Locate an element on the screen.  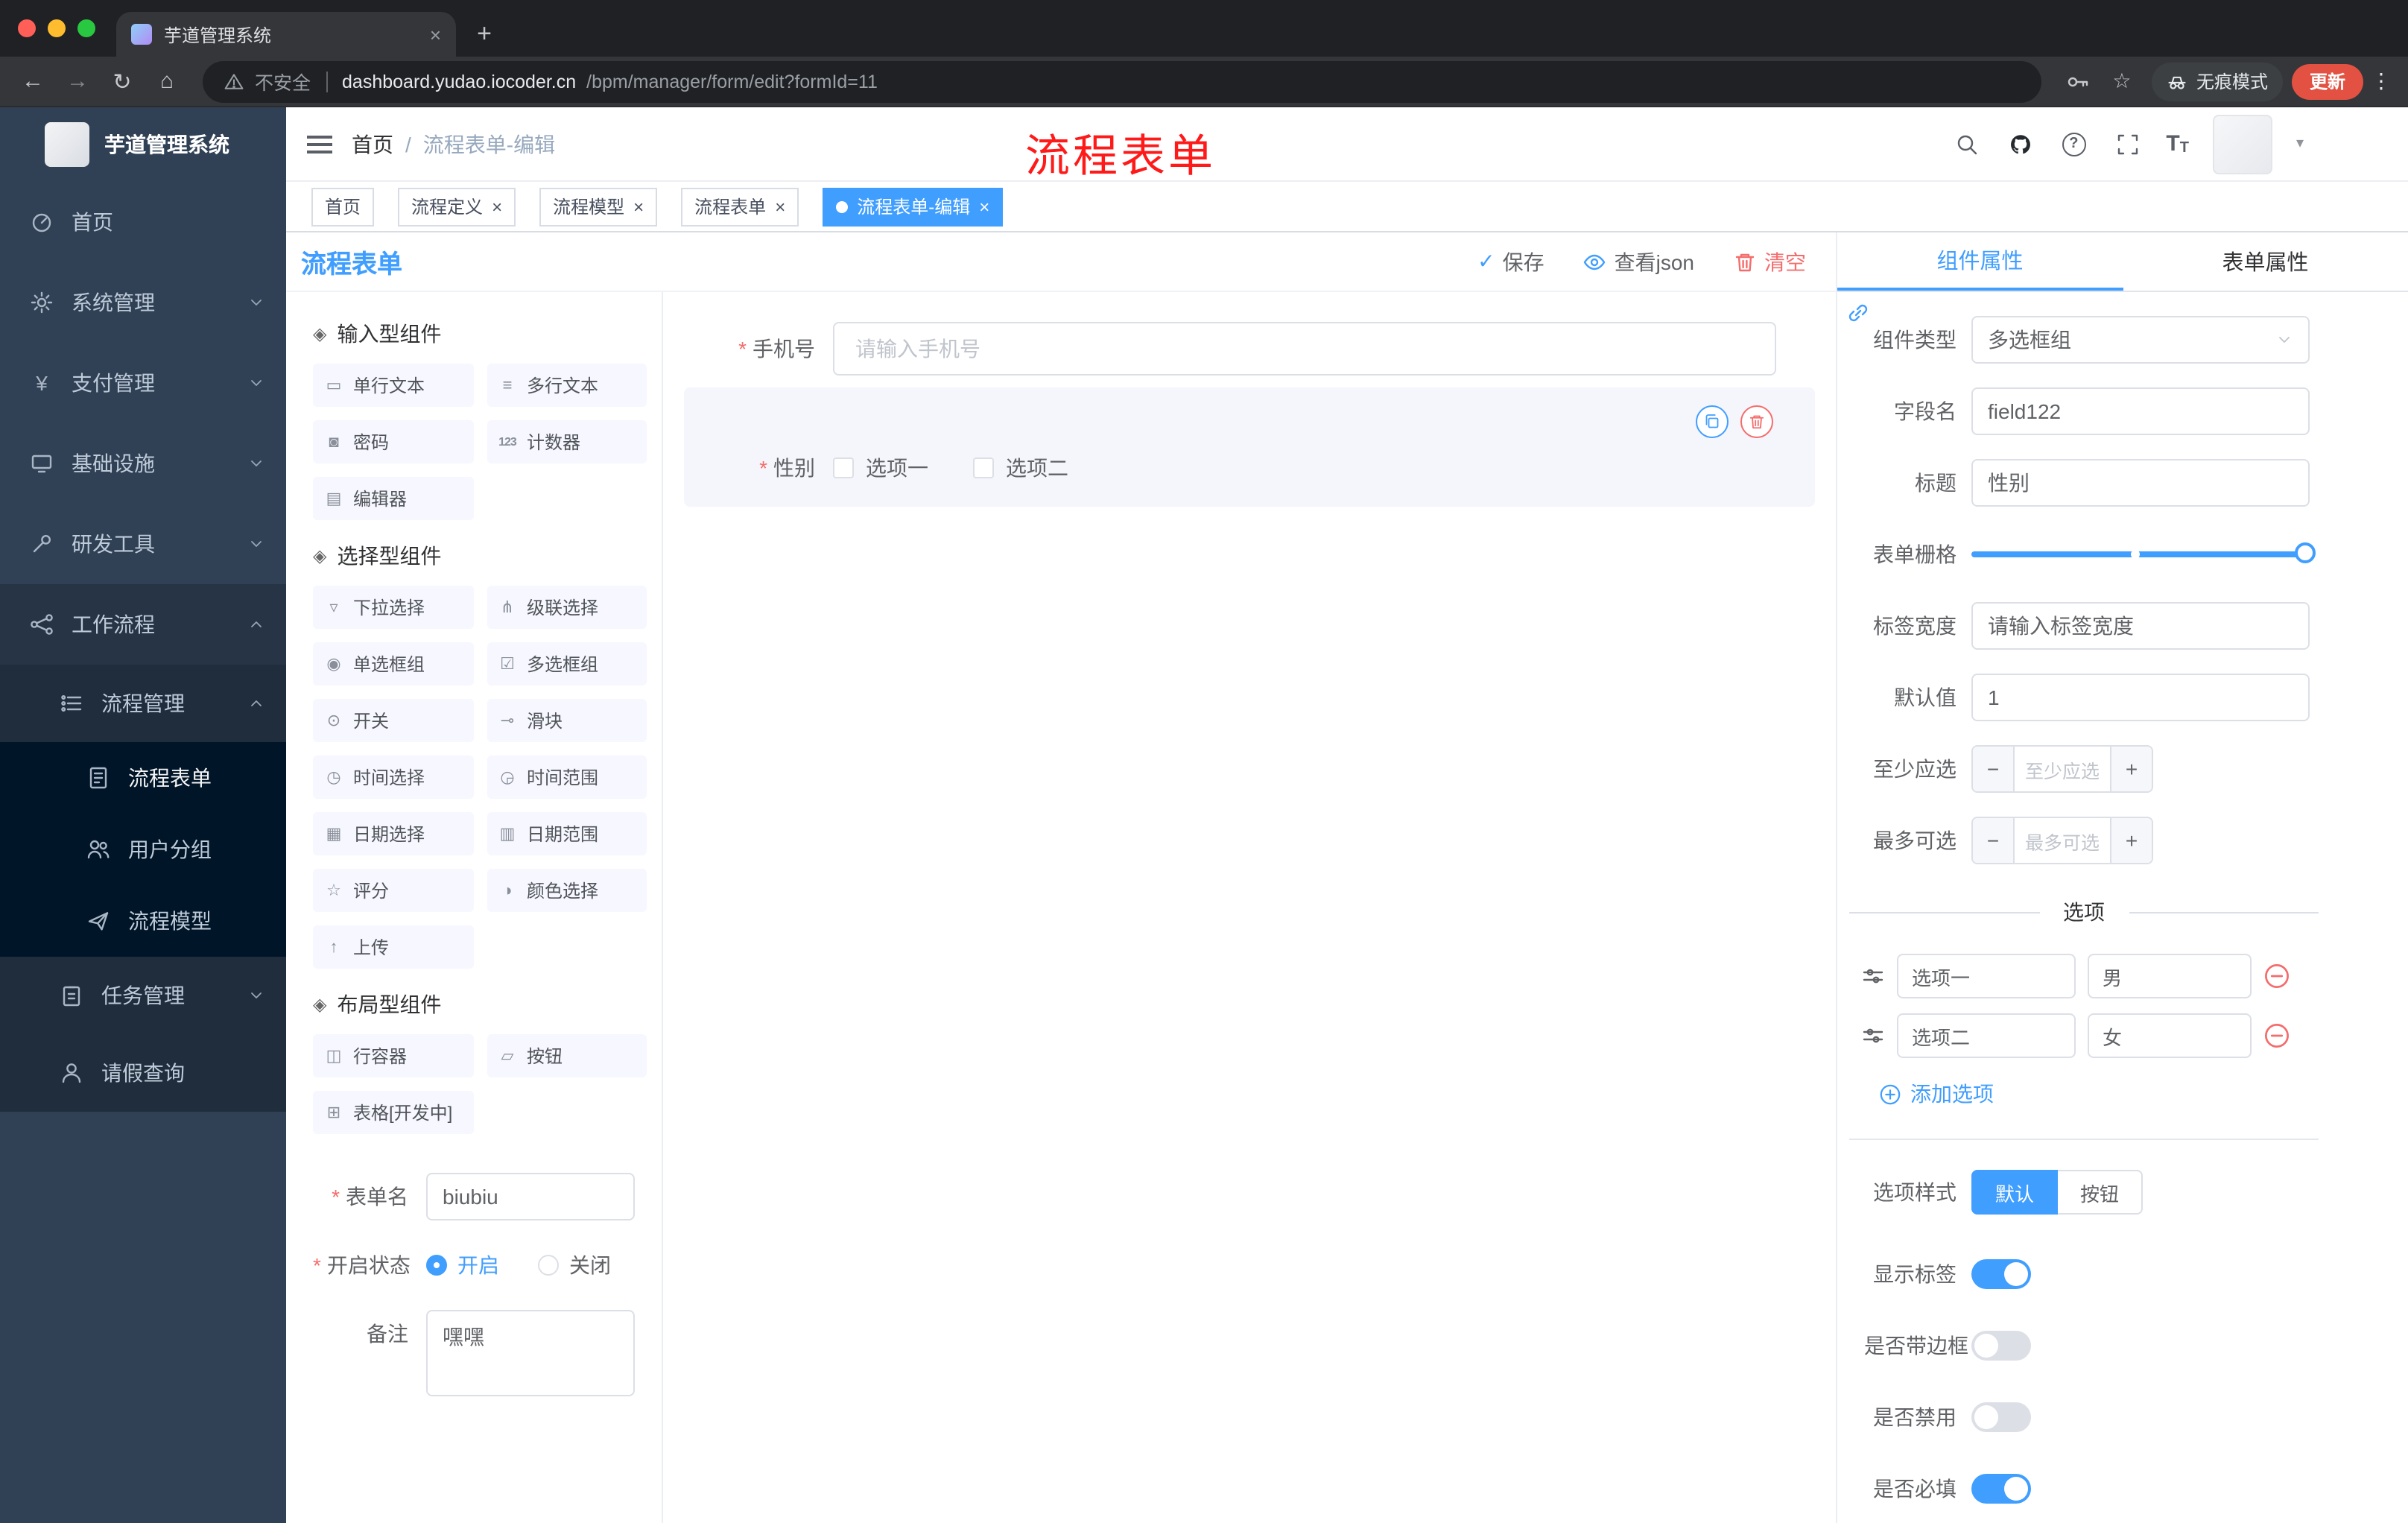
copy-field-button is located at coordinates (1712, 422).